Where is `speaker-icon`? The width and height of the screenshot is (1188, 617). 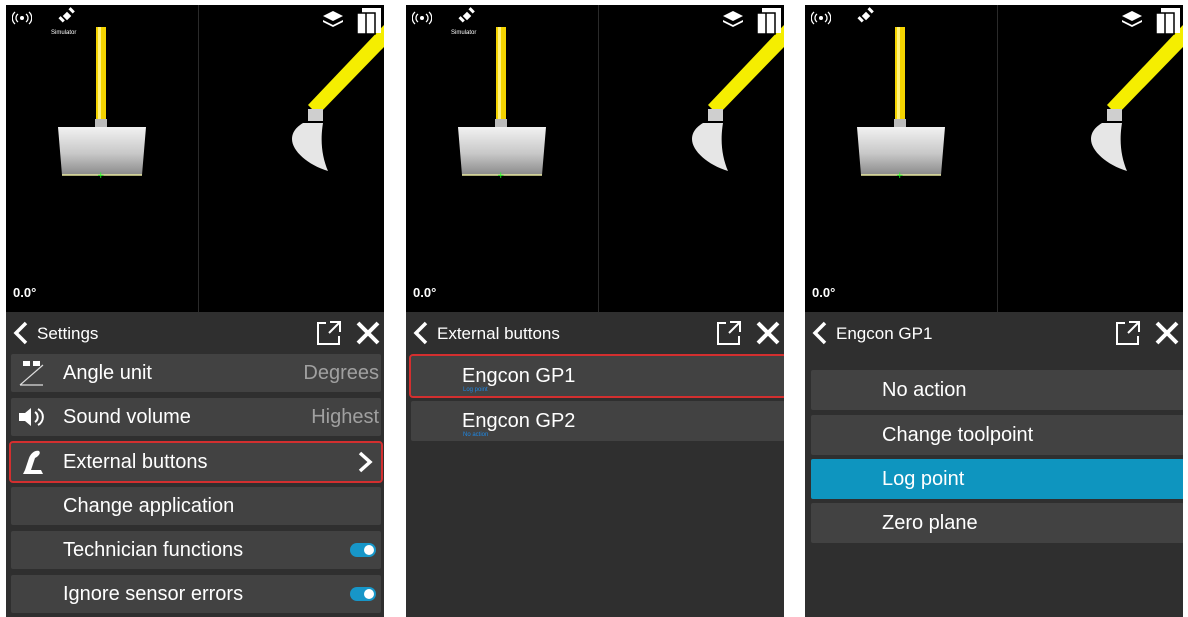 speaker-icon is located at coordinates (31, 417).